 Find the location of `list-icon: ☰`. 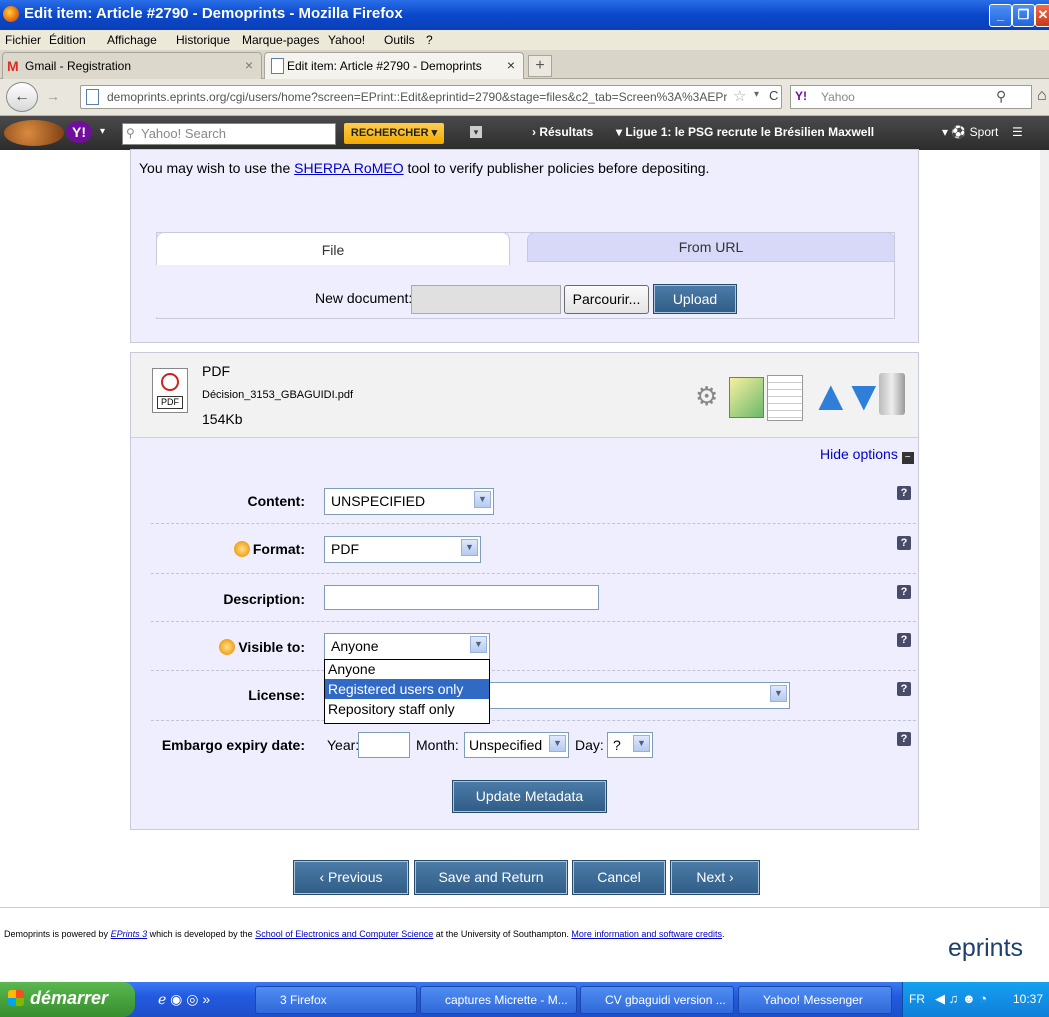

list-icon: ☰ is located at coordinates (1017, 132).